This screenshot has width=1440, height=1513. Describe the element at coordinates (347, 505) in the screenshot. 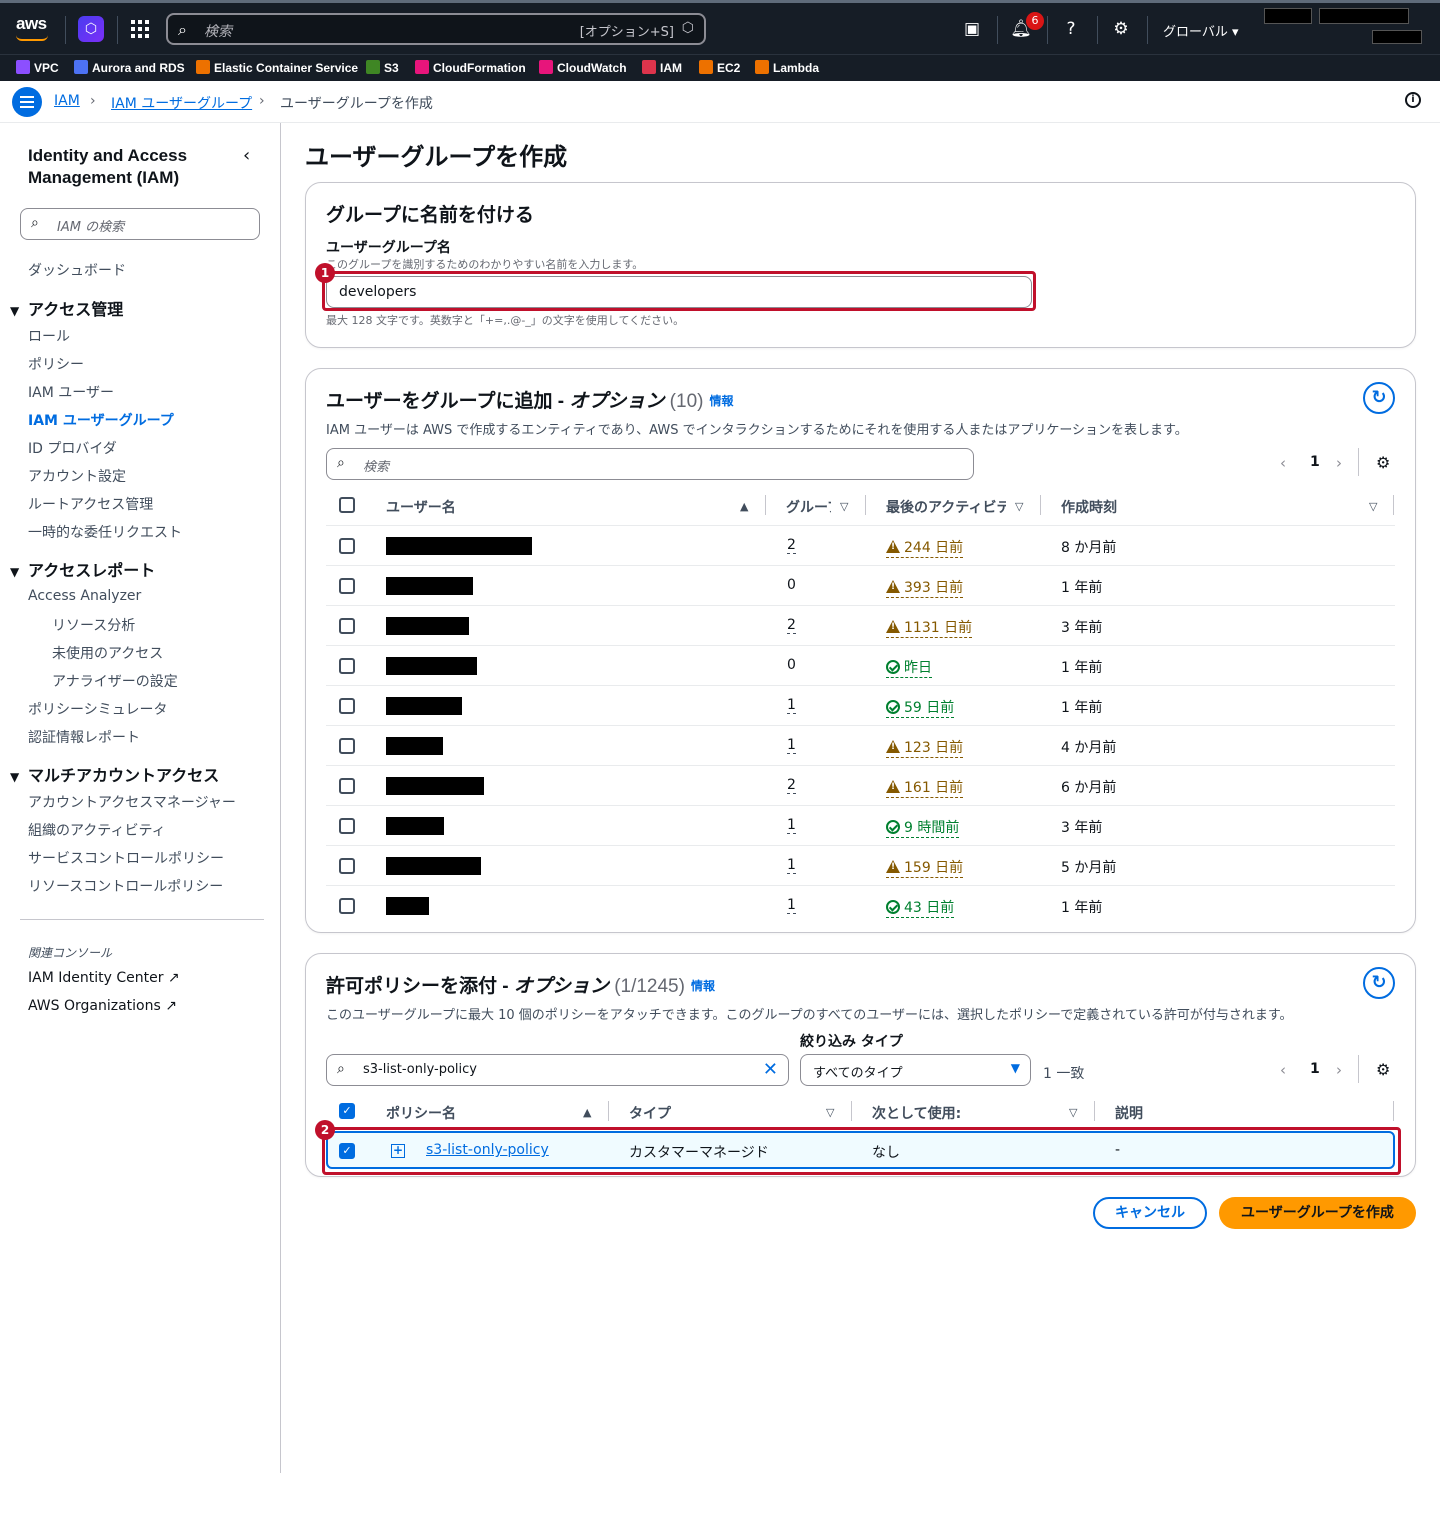

I see `select-all-checkbox` at that location.